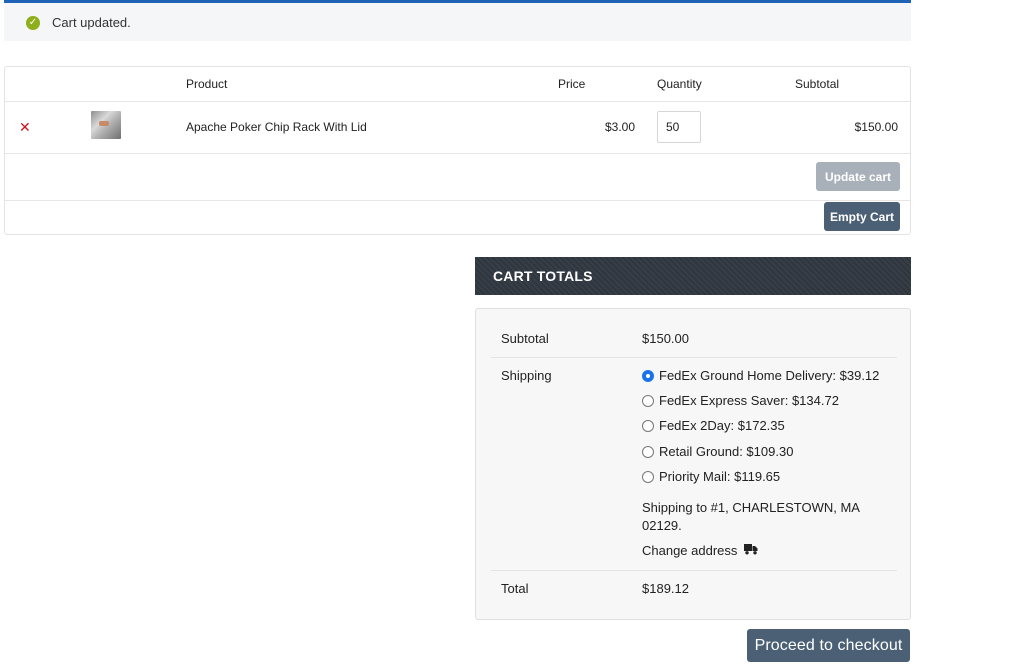  What do you see at coordinates (862, 216) in the screenshot?
I see `empty-cart-button: Empty Cart` at bounding box center [862, 216].